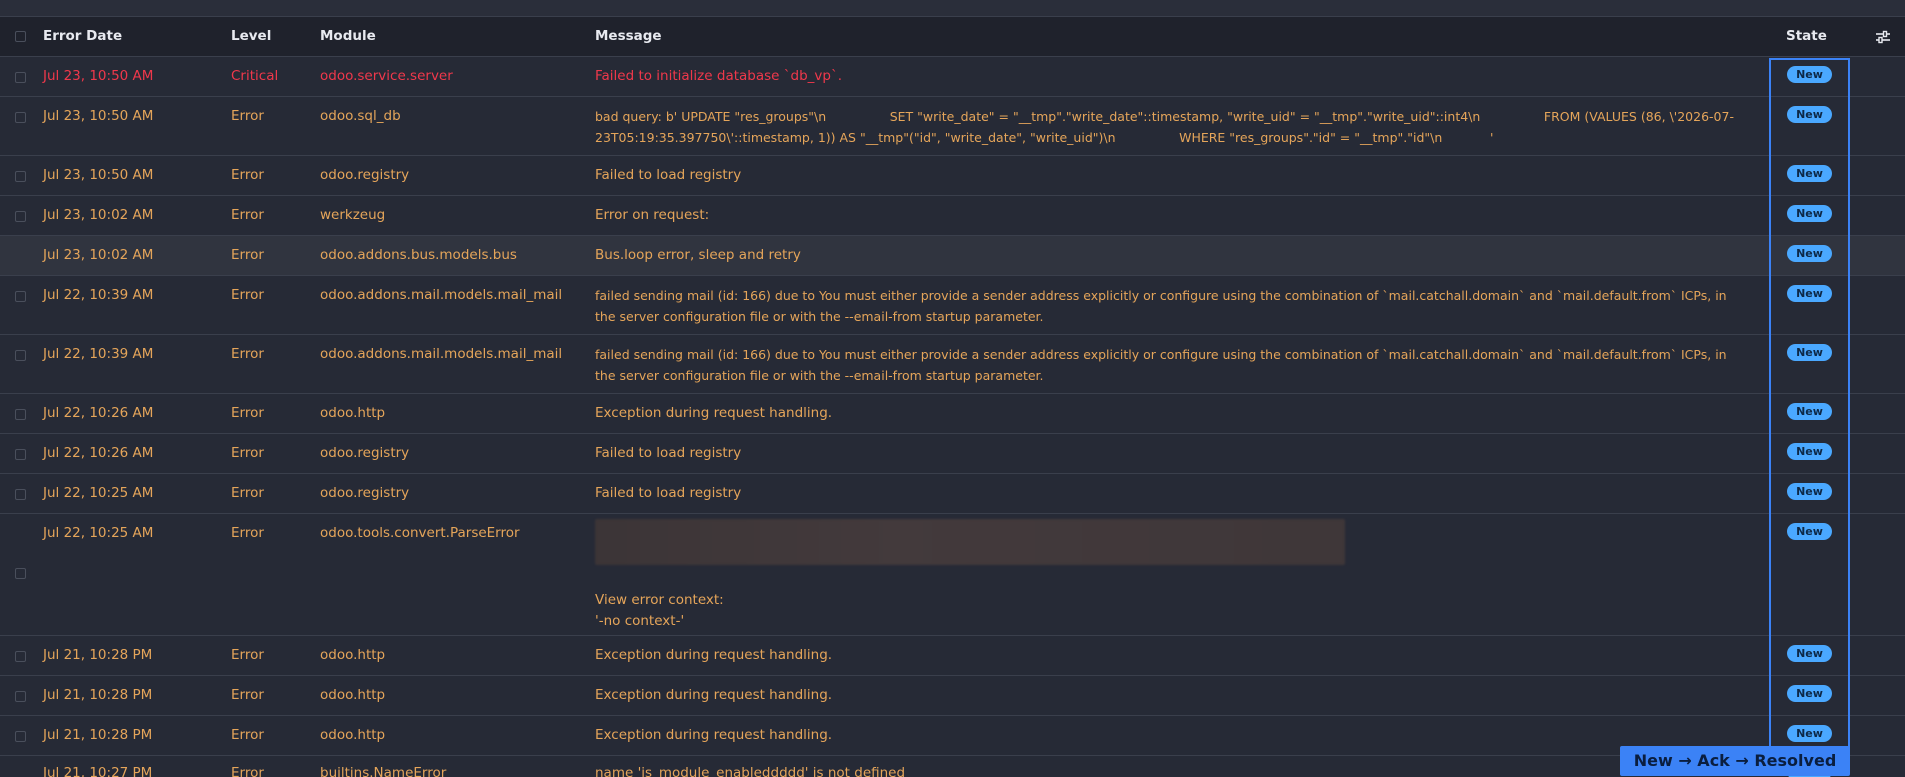 The width and height of the screenshot is (1905, 777). What do you see at coordinates (952, 8) in the screenshot?
I see `top-strip` at bounding box center [952, 8].